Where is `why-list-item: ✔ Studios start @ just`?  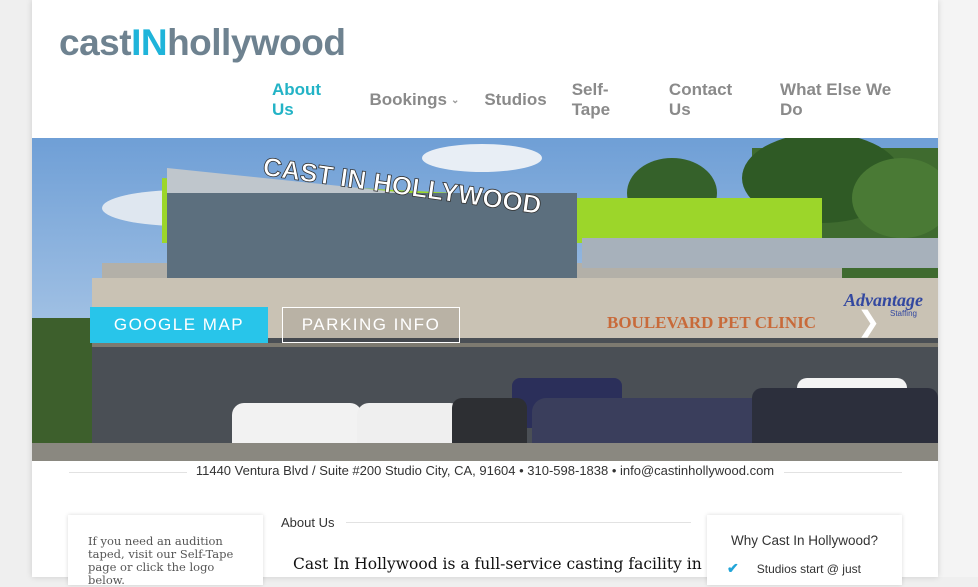 why-list-item: ✔ Studios start @ just is located at coordinates (814, 568).